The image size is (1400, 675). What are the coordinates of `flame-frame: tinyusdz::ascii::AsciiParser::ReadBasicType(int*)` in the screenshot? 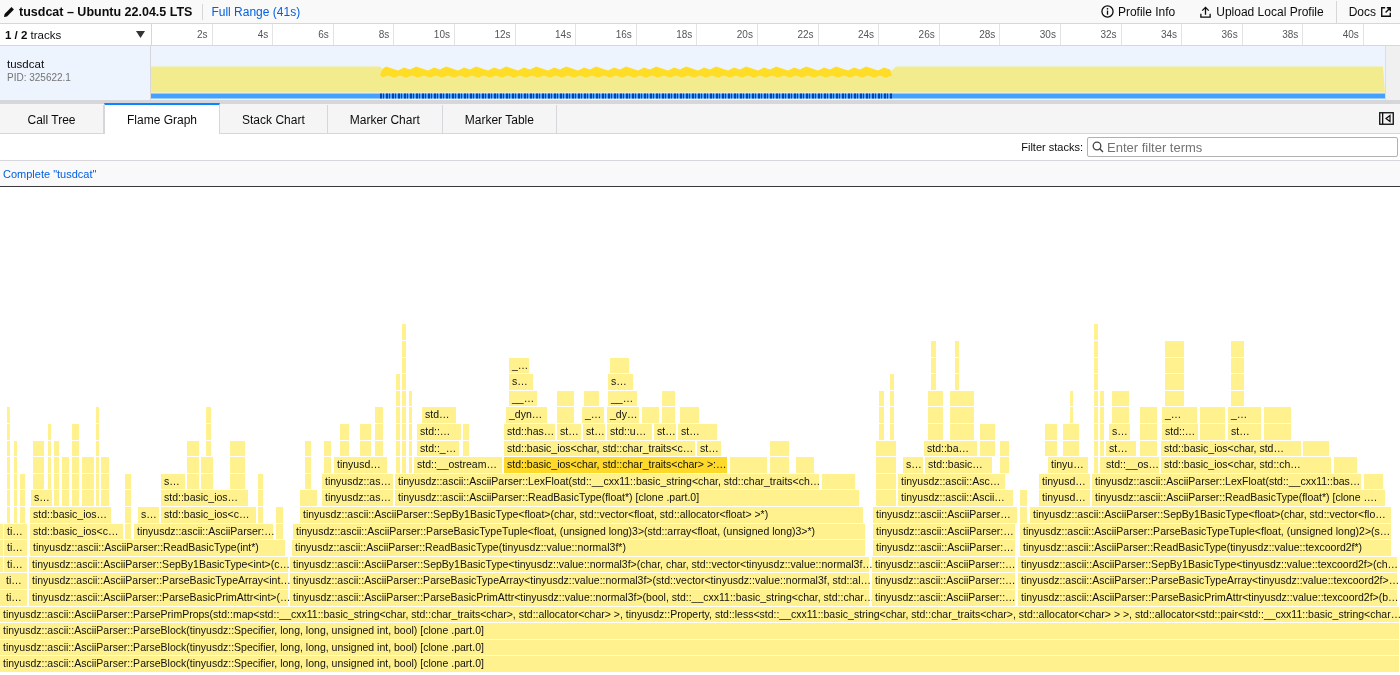 It's located at (158, 547).